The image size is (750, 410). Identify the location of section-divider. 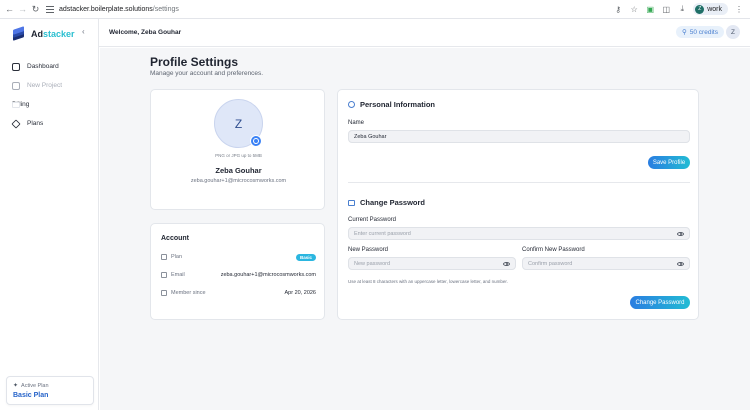
(519, 182).